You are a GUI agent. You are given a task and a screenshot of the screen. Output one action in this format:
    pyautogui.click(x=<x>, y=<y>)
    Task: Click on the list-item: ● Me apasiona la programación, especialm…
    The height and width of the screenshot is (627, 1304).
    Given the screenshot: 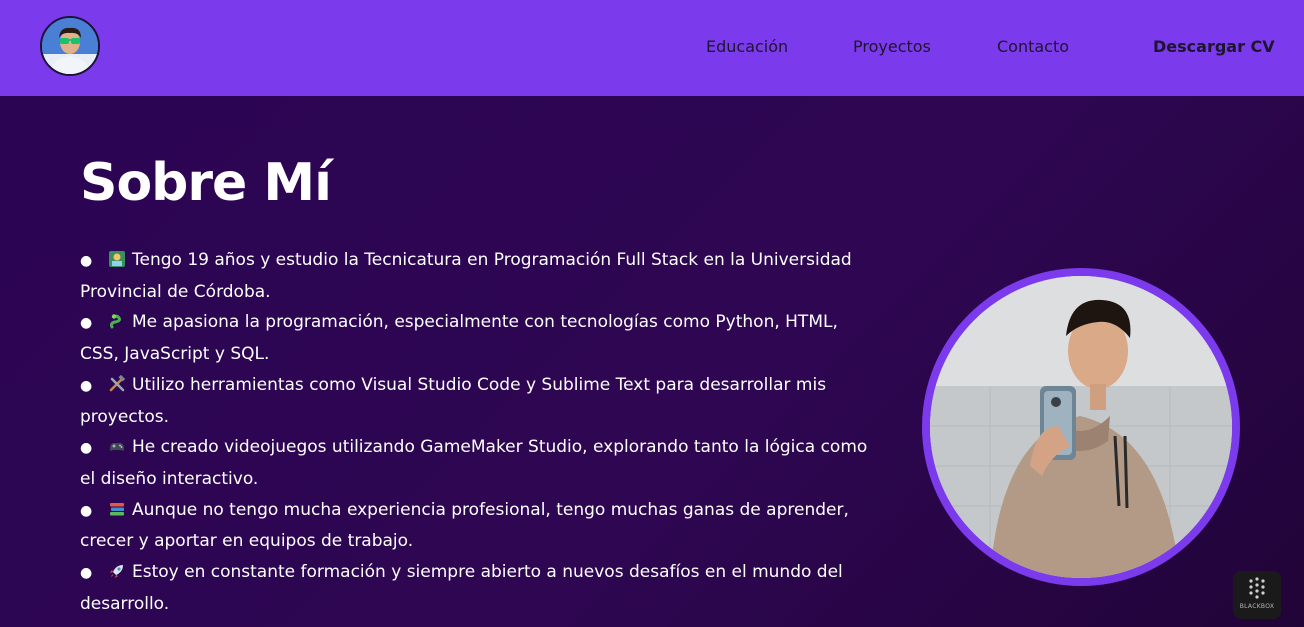 What is the action you would take?
    pyautogui.click(x=480, y=338)
    